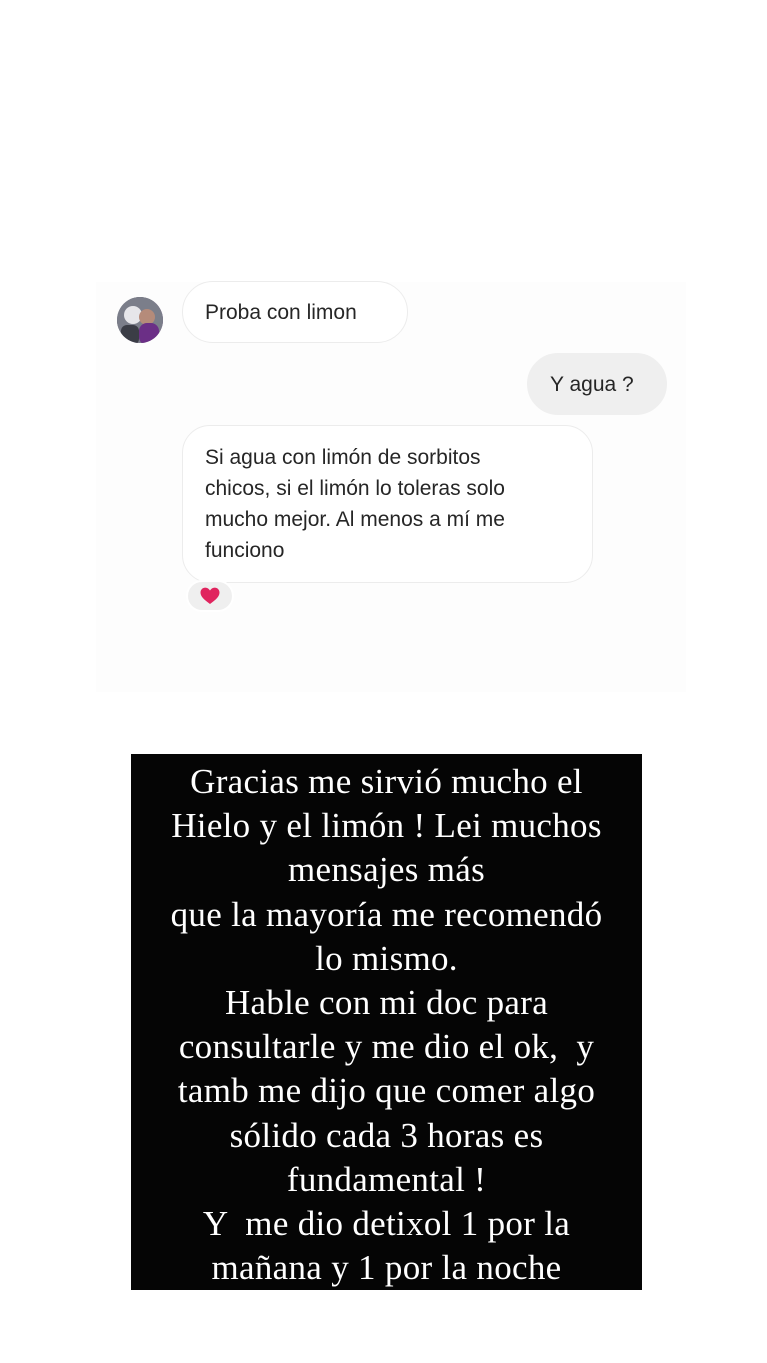  Describe the element at coordinates (386, 781) in the screenshot. I see `note-line: Gracias me sirvió mucho el` at that location.